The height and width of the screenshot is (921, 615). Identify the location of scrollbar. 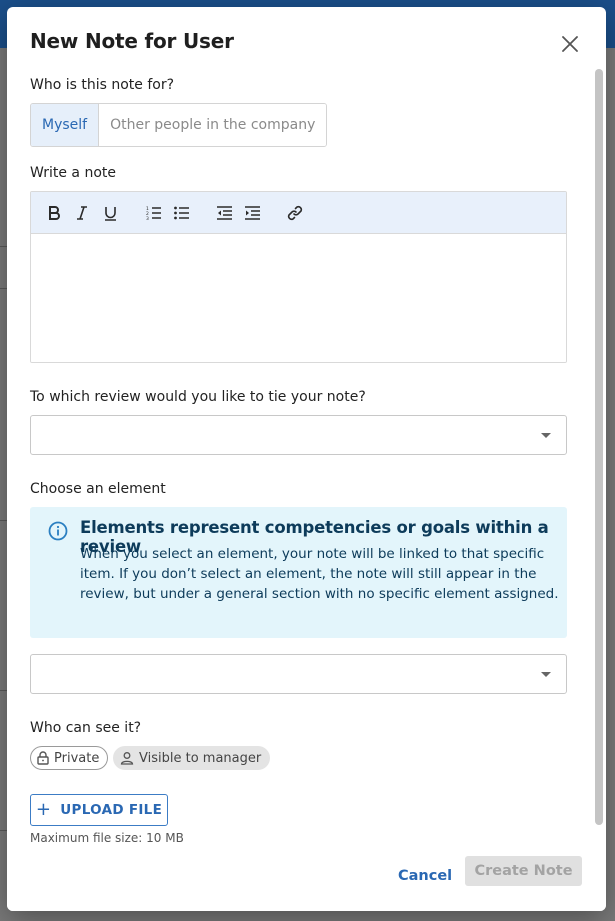
(599, 452).